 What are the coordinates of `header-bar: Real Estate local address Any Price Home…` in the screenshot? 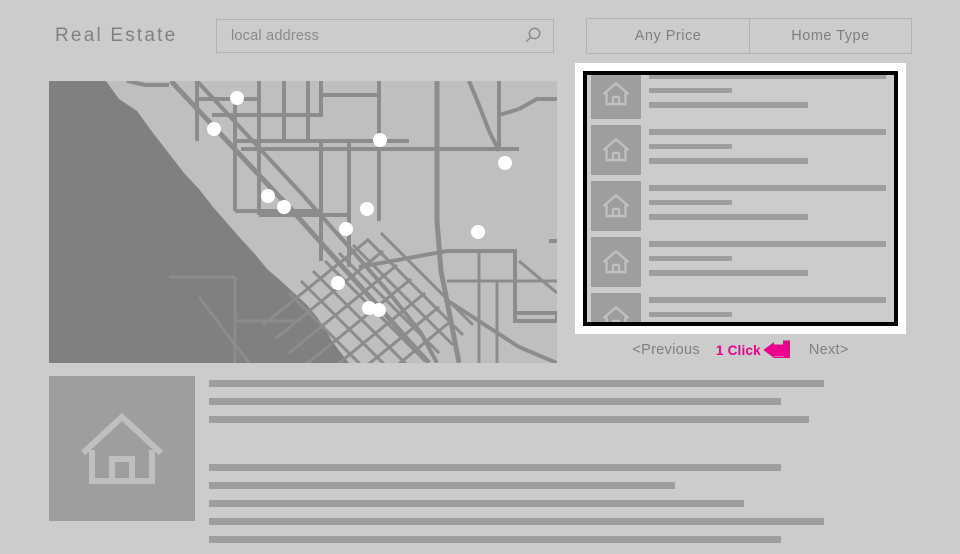 It's located at (480, 36).